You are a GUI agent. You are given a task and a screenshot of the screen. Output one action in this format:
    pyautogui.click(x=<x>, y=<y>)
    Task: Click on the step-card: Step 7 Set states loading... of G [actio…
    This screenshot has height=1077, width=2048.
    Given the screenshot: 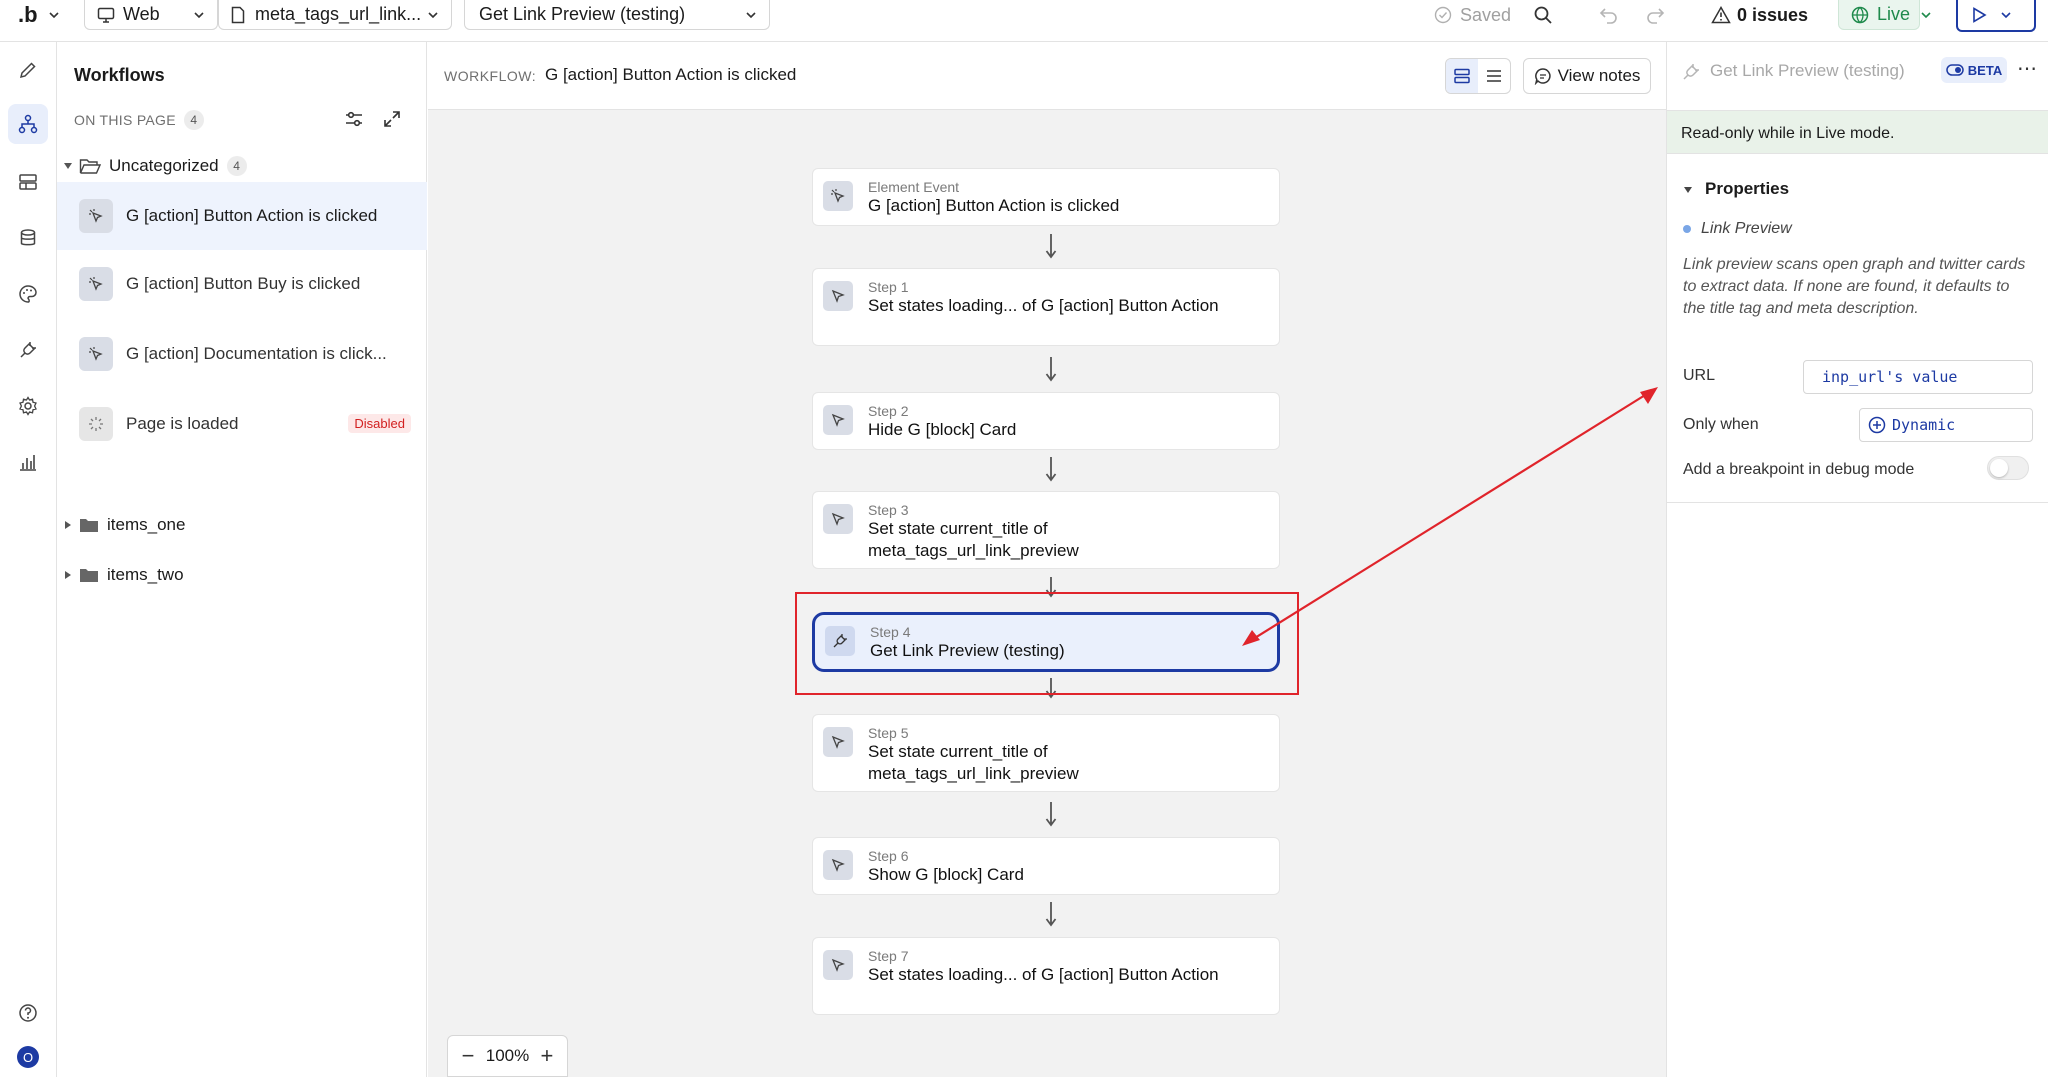 What is the action you would take?
    pyautogui.click(x=1046, y=976)
    